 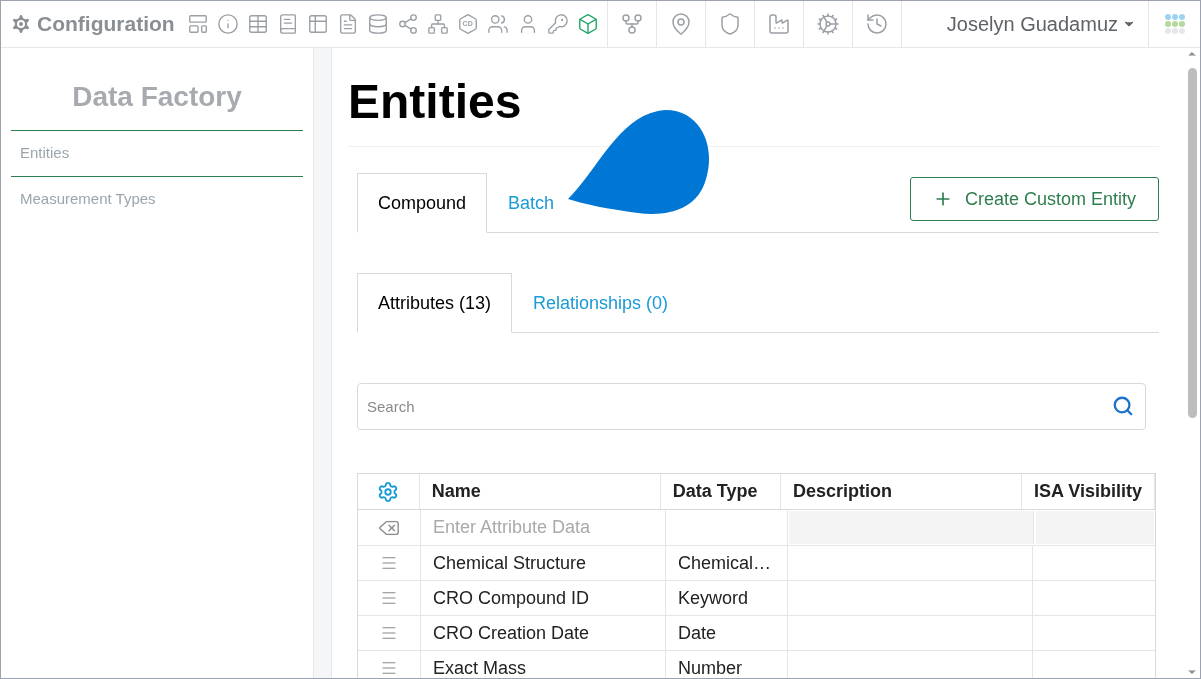 What do you see at coordinates (531, 203) in the screenshot?
I see `entity-tab: Batch` at bounding box center [531, 203].